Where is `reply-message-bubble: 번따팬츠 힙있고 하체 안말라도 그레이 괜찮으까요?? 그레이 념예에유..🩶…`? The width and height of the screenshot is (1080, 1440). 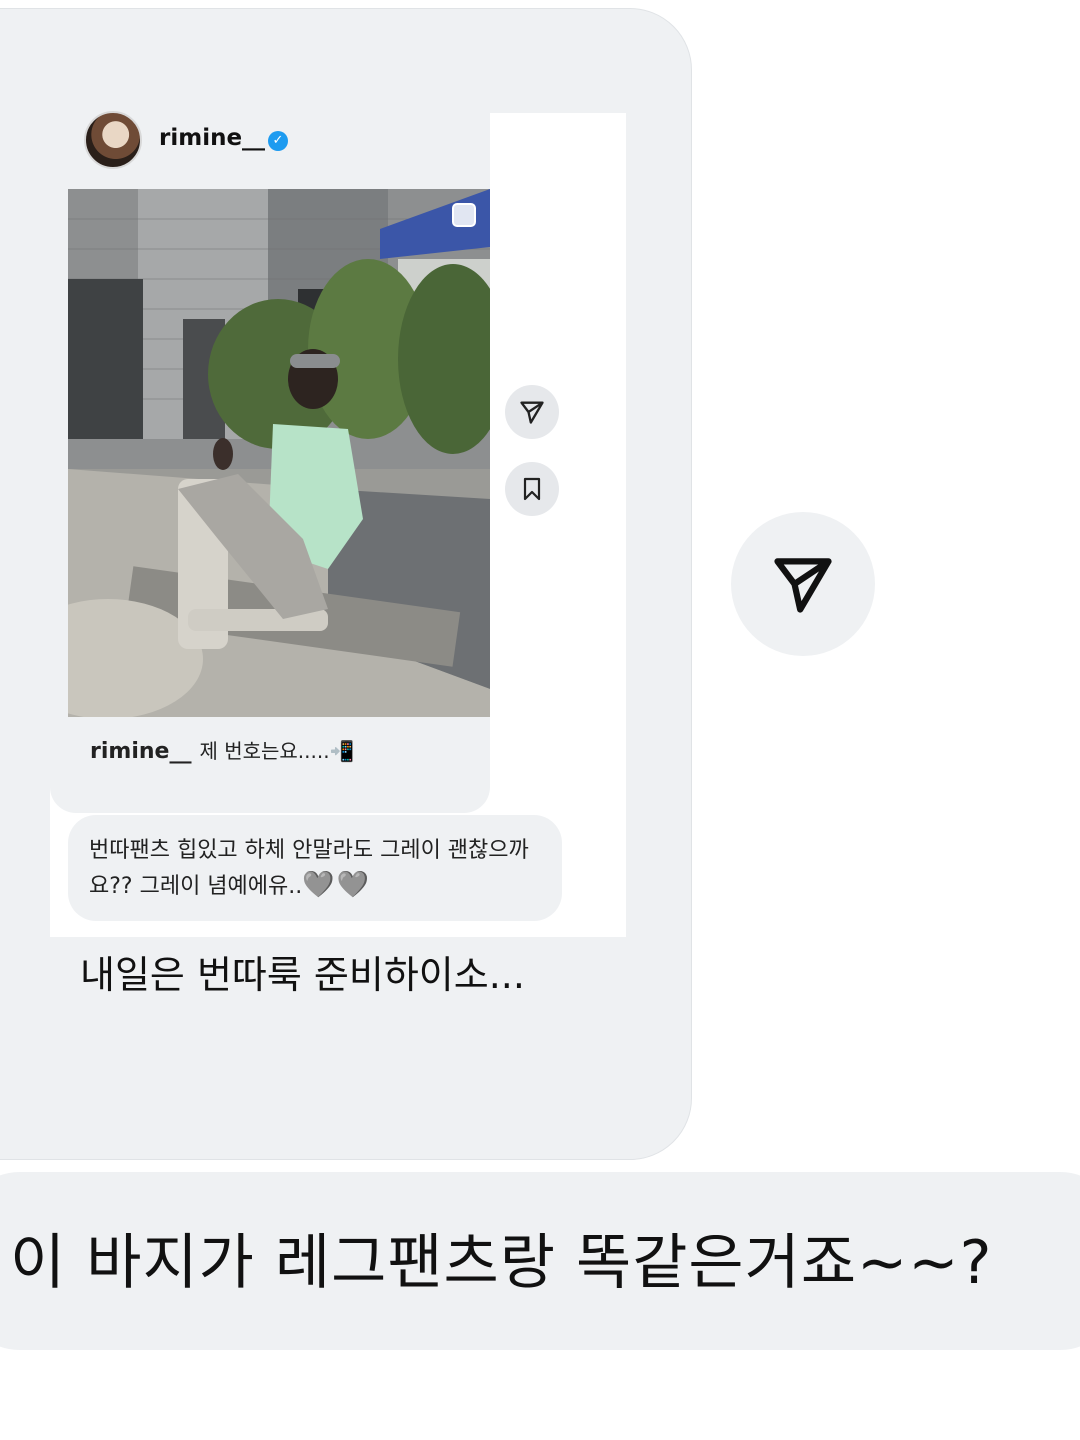
reply-message-bubble: 번따팬츠 힙있고 하체 안말라도 그레이 괜찮으까요?? 그레이 념예에유..🩶… is located at coordinates (315, 868).